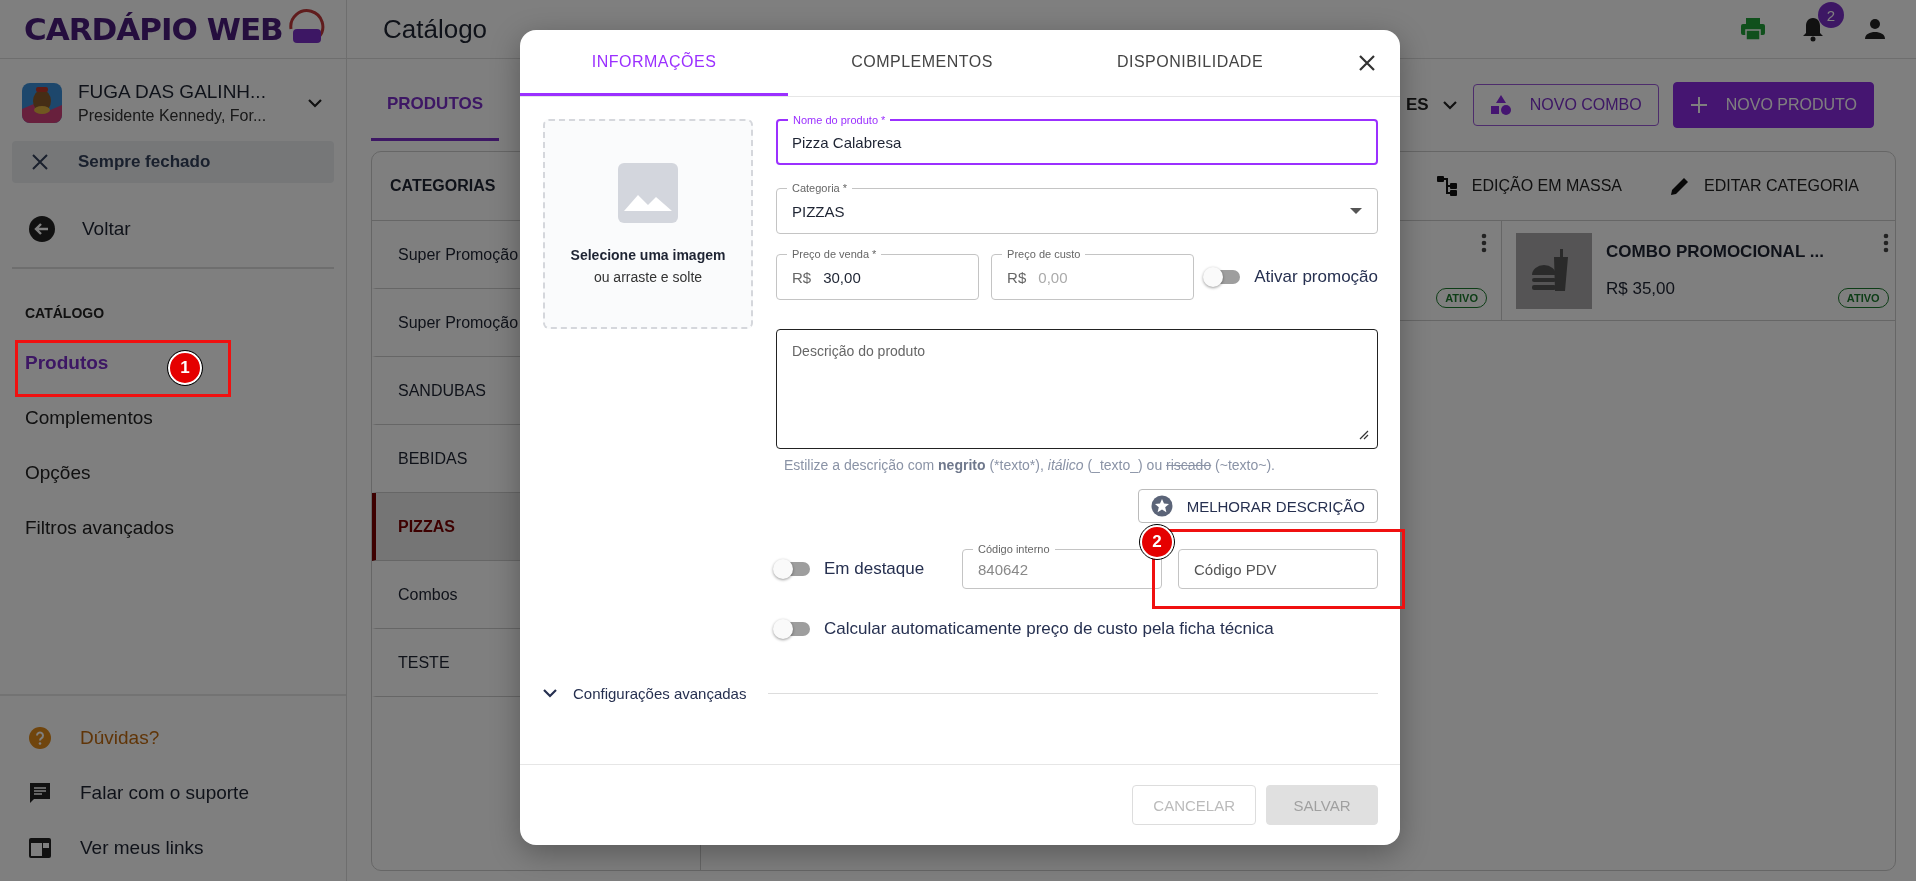 This screenshot has height=881, width=1916. Describe the element at coordinates (1500, 105) in the screenshot. I see `shapes-icon` at that location.